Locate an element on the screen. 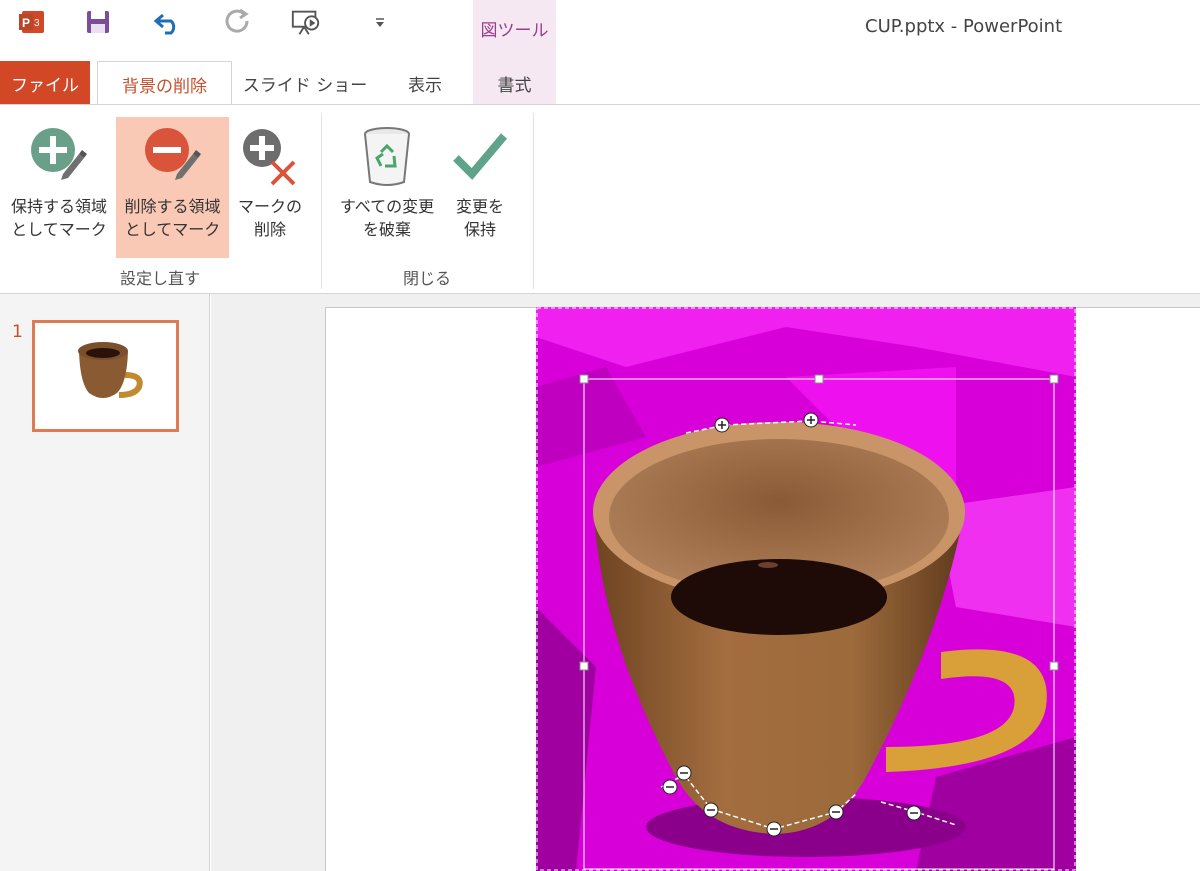 Image resolution: width=1200 pixels, height=871 pixels. mark-remove-label: 削除する領域 としてマーク is located at coordinates (172, 218).